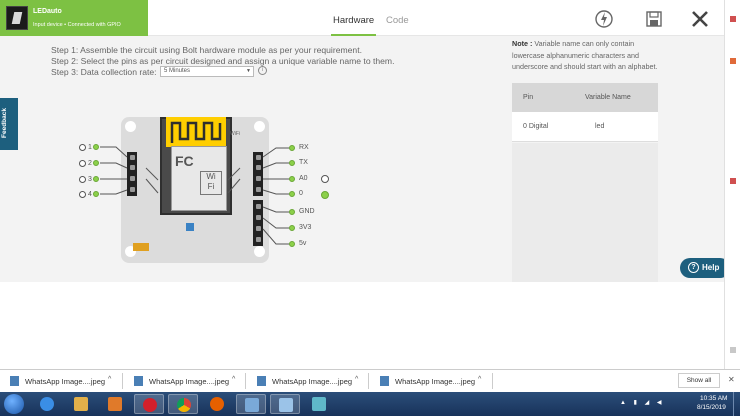 Image resolution: width=740 pixels, height=416 pixels. Describe the element at coordinates (292, 212) in the screenshot. I see `pin-gnd-dot` at that location.